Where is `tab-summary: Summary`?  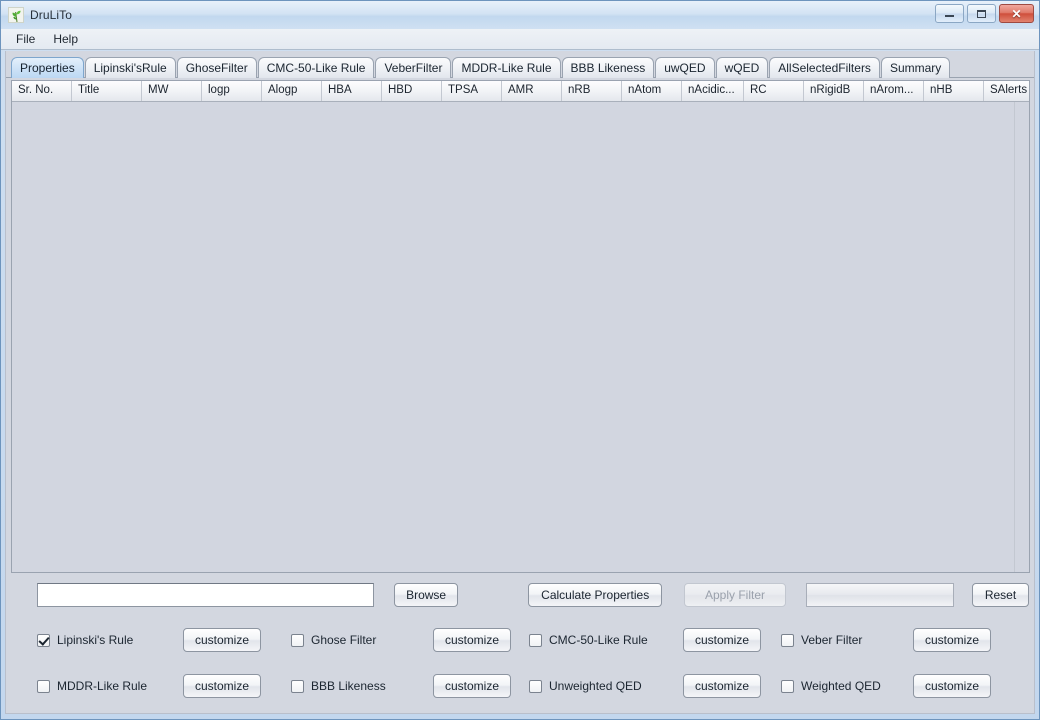 tab-summary: Summary is located at coordinates (915, 67).